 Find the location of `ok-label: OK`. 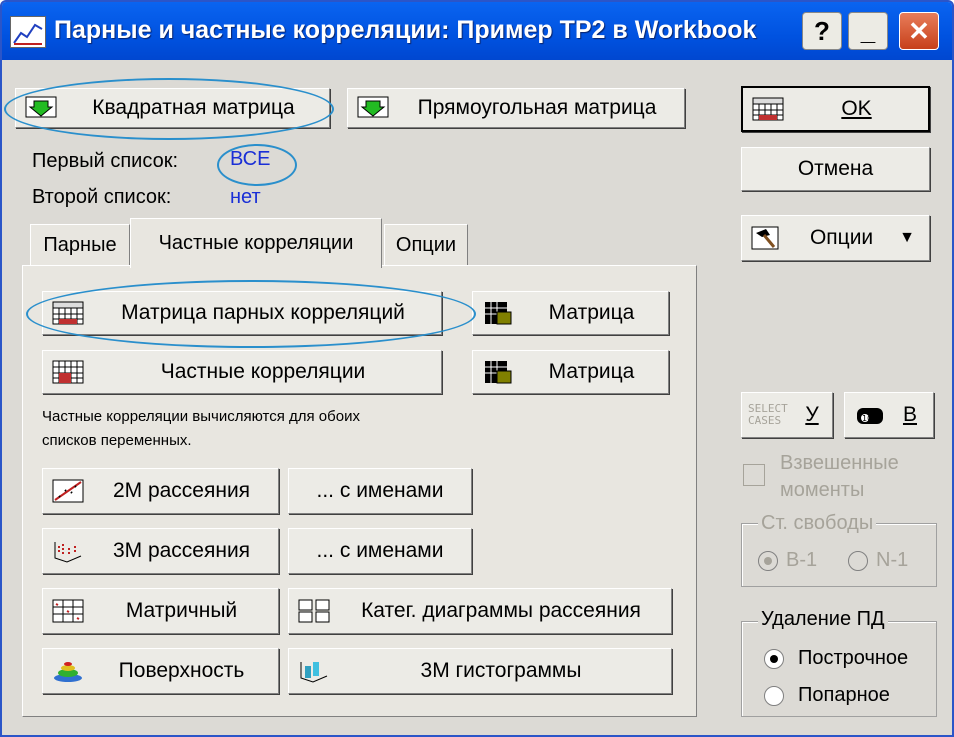

ok-label: OK is located at coordinates (856, 108).